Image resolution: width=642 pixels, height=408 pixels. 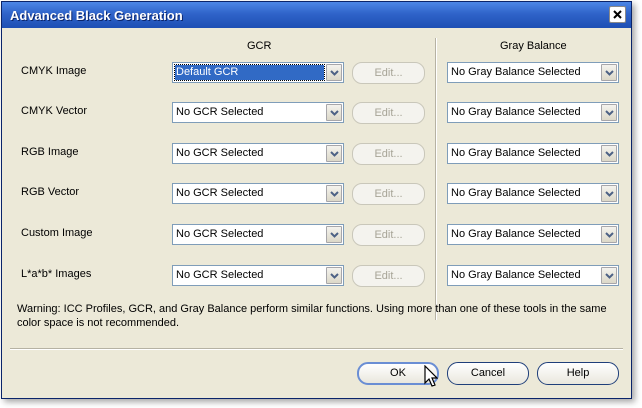 What do you see at coordinates (50, 192) in the screenshot?
I see `row-label-rgb-vector: RGB Vector` at bounding box center [50, 192].